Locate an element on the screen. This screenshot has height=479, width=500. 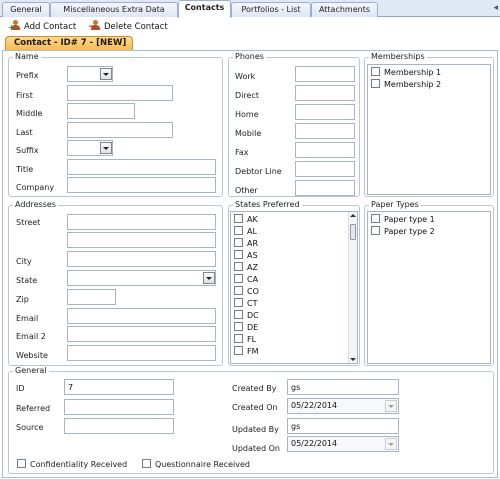
suffix-dropdown-arrow-icon is located at coordinates (106, 148).